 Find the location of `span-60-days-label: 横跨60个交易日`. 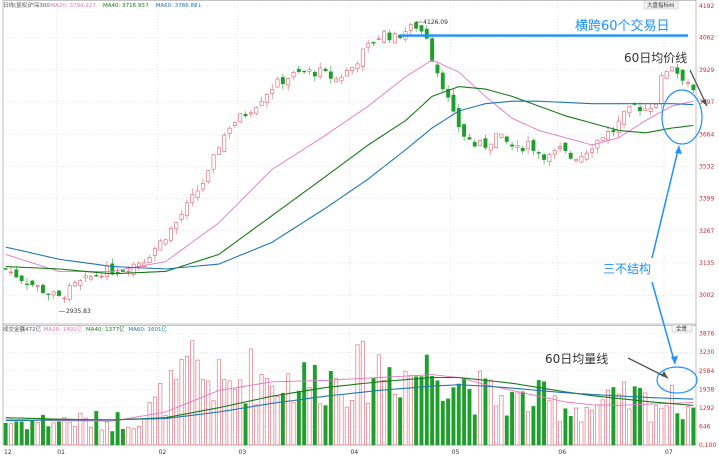

span-60-days-label: 横跨60个交易日 is located at coordinates (622, 26).